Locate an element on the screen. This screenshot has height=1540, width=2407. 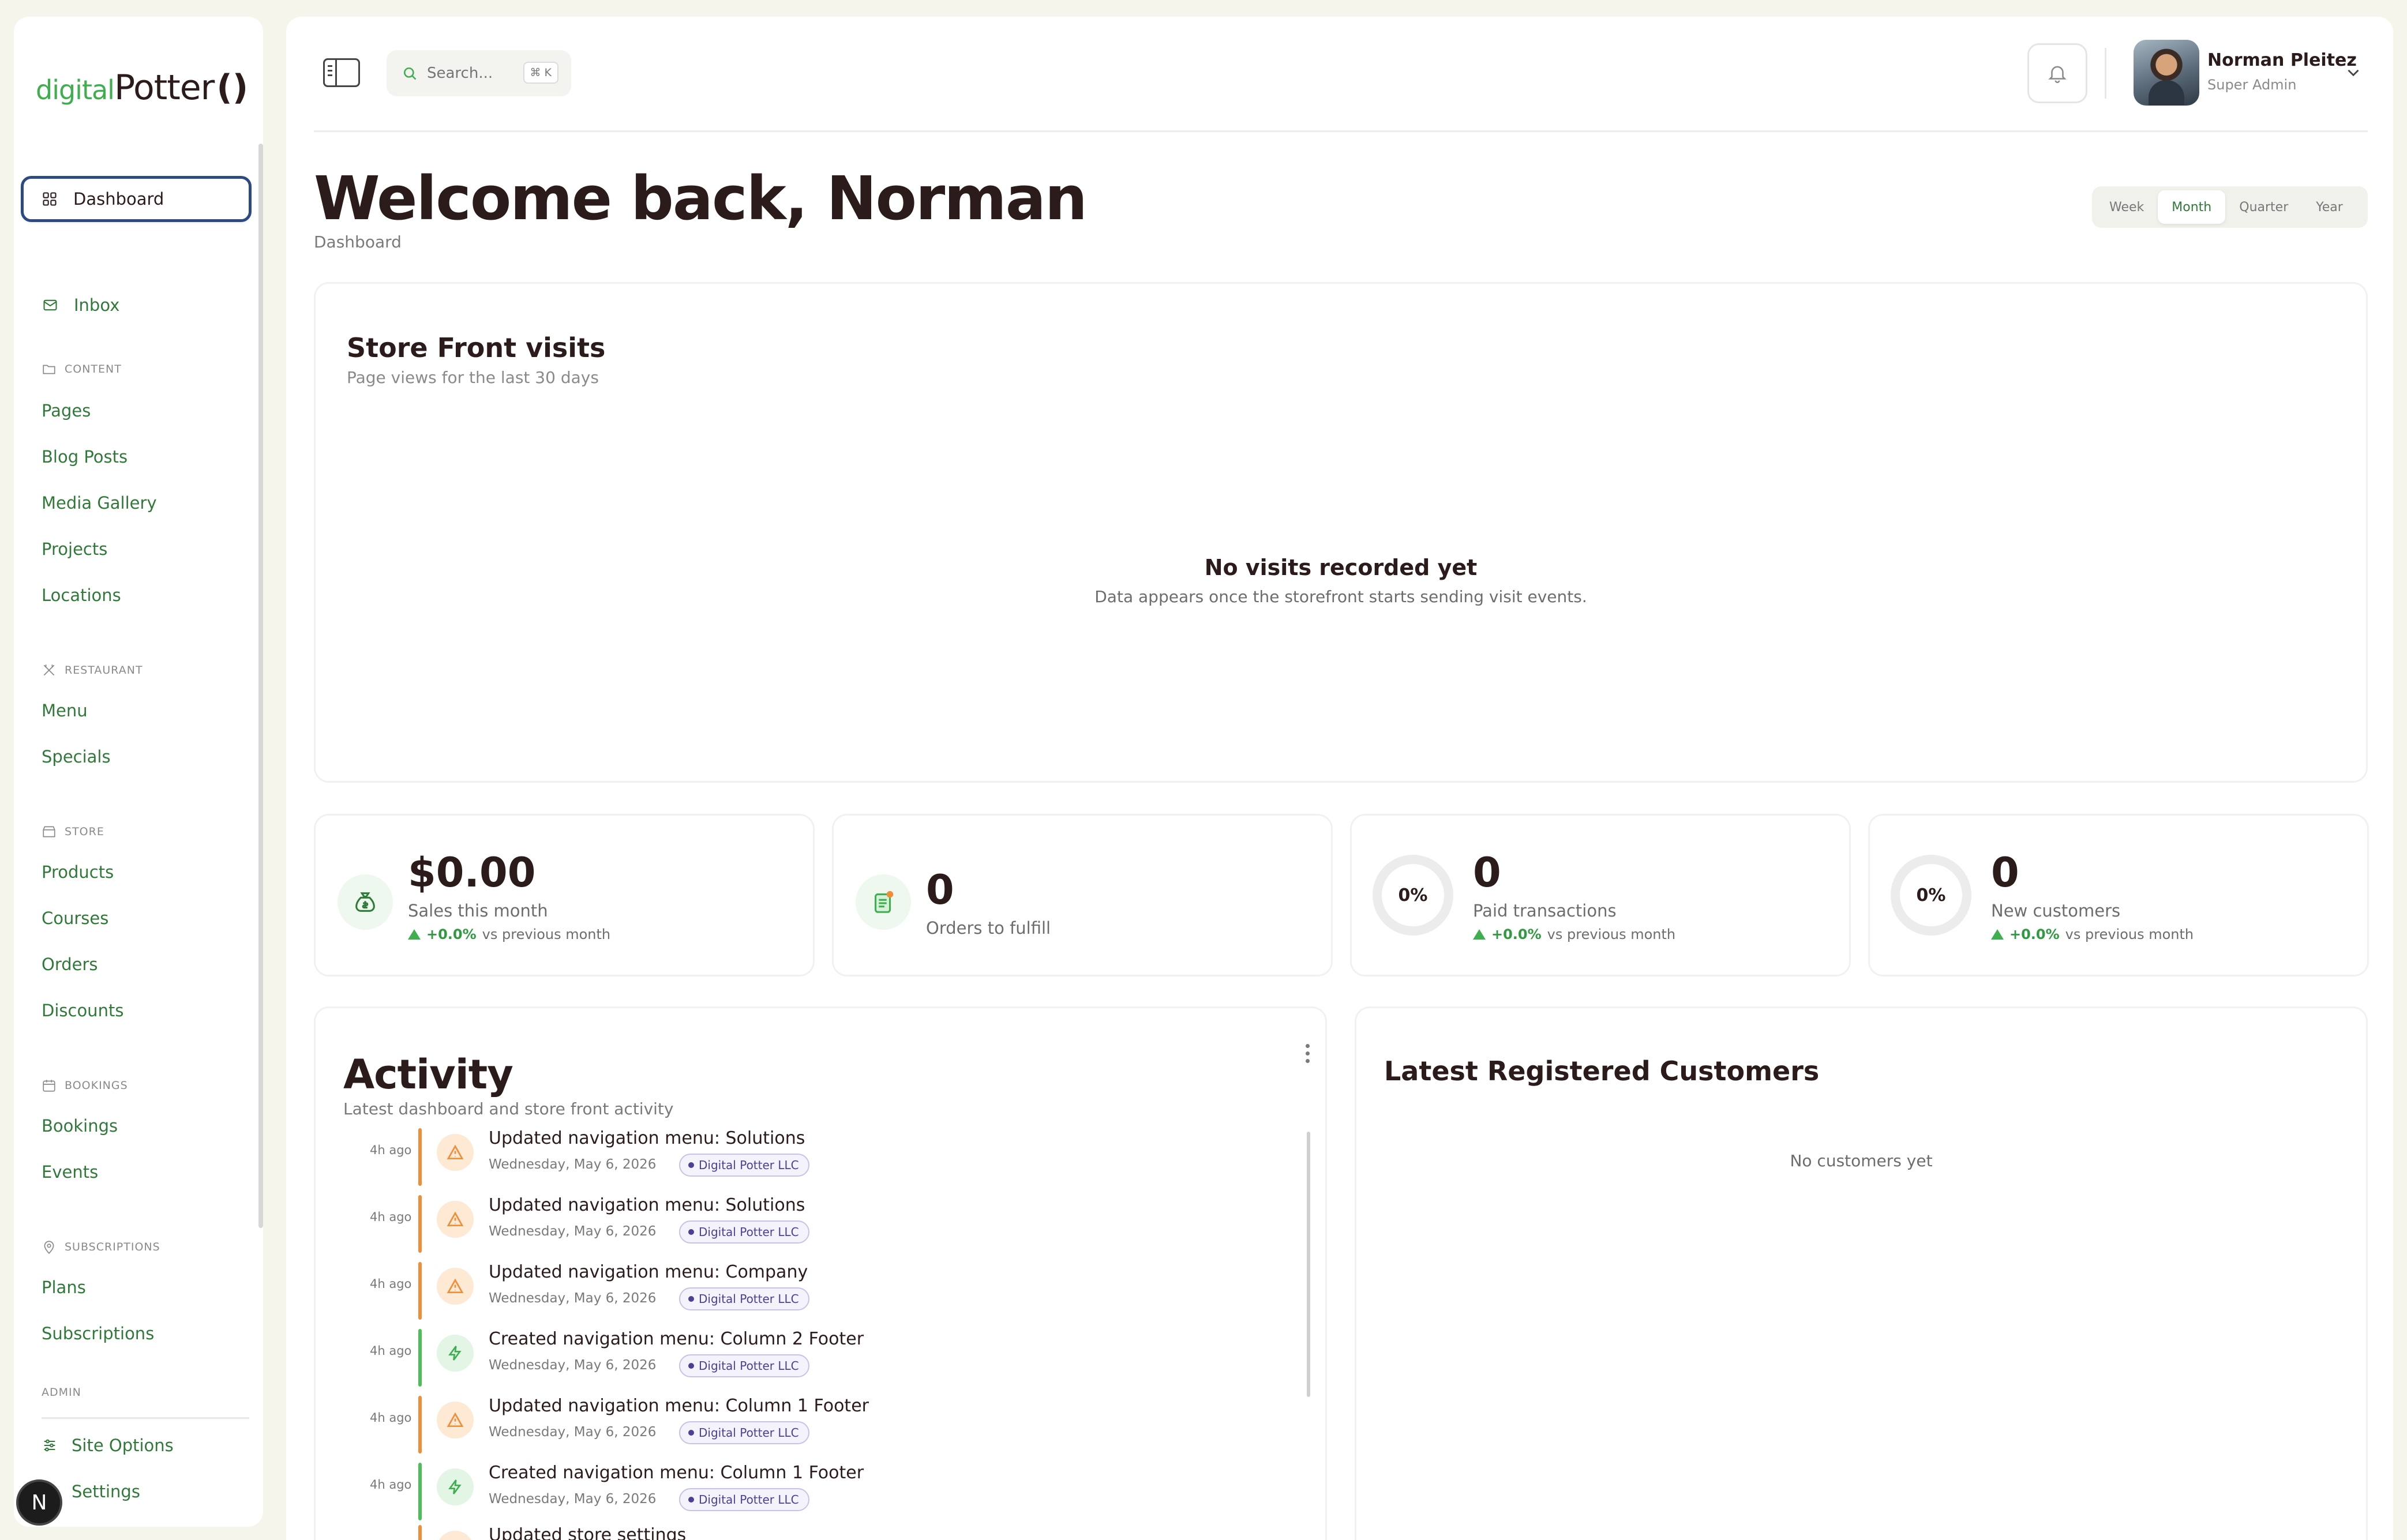
stat-card-orders: 0 Orders to fulfill is located at coordinates (1083, 895).